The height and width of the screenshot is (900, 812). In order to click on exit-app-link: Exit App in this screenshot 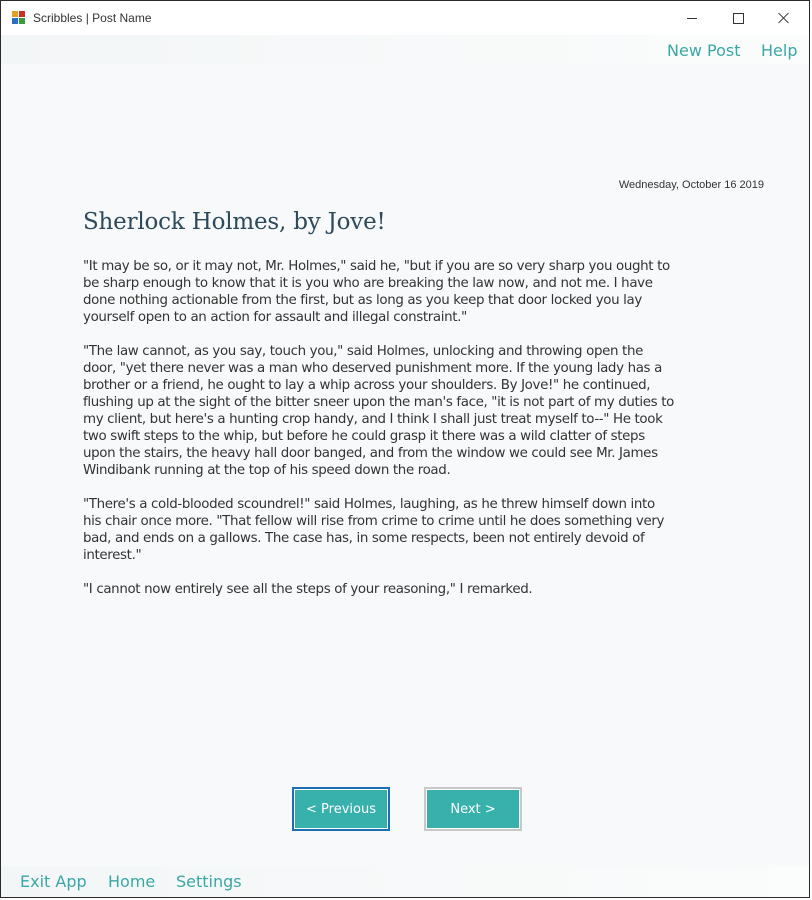, I will do `click(53, 881)`.